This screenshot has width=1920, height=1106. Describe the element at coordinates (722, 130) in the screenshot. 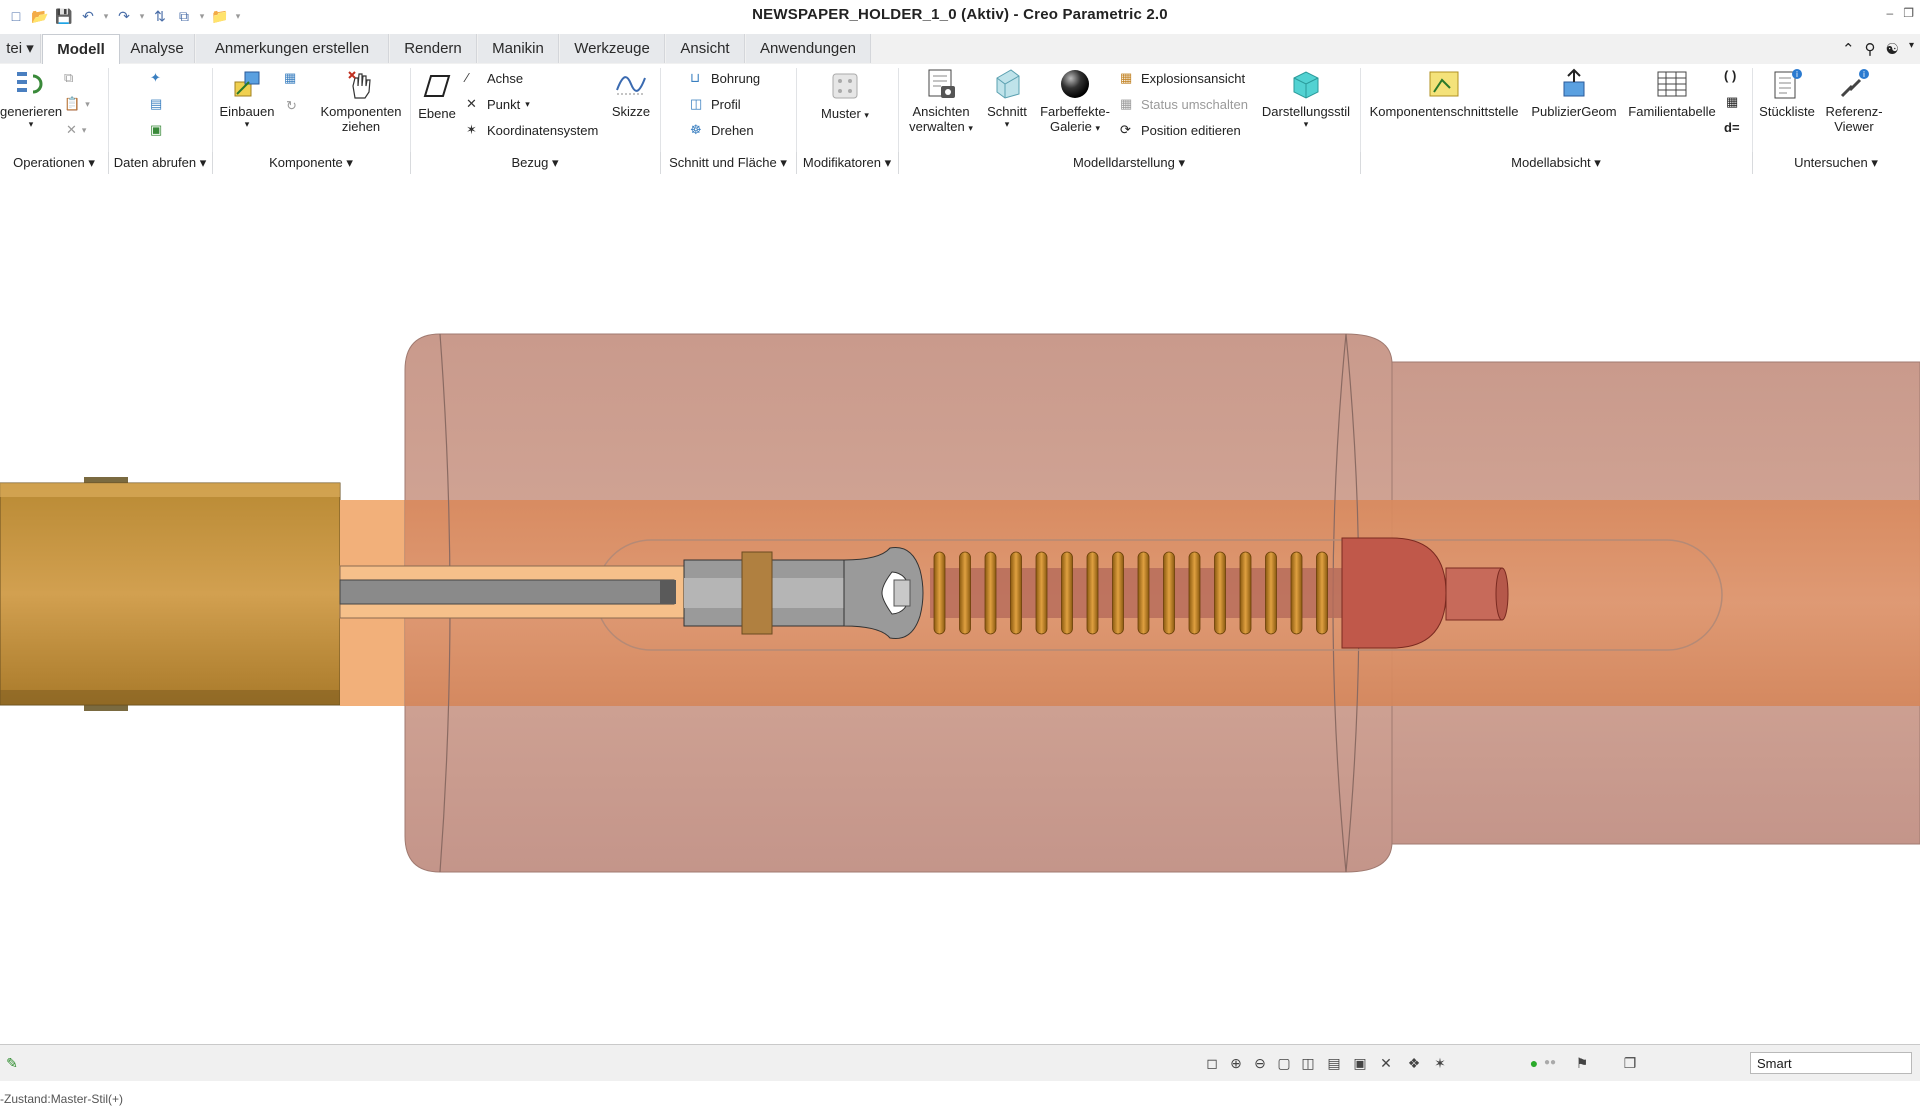

I see `drehen-button: ☸ Drehen` at that location.